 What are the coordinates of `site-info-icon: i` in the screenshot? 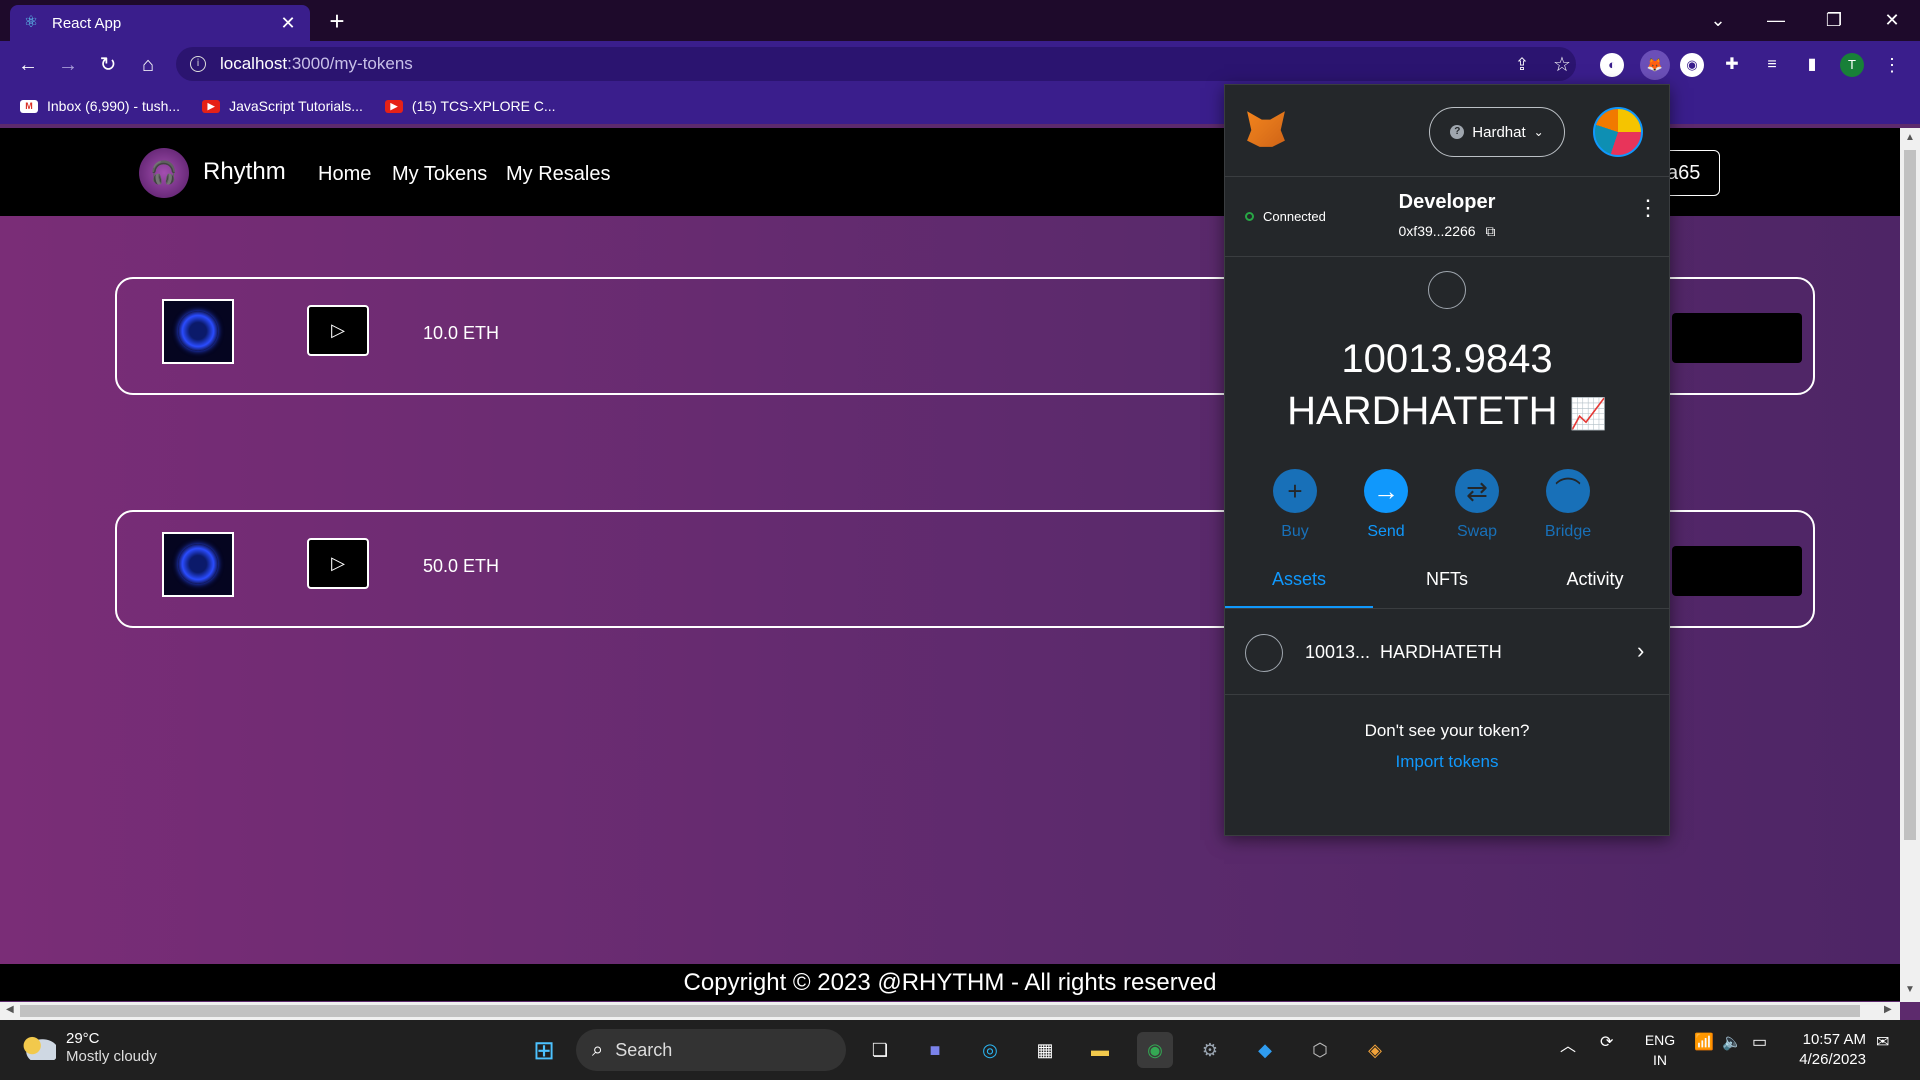 It's located at (198, 64).